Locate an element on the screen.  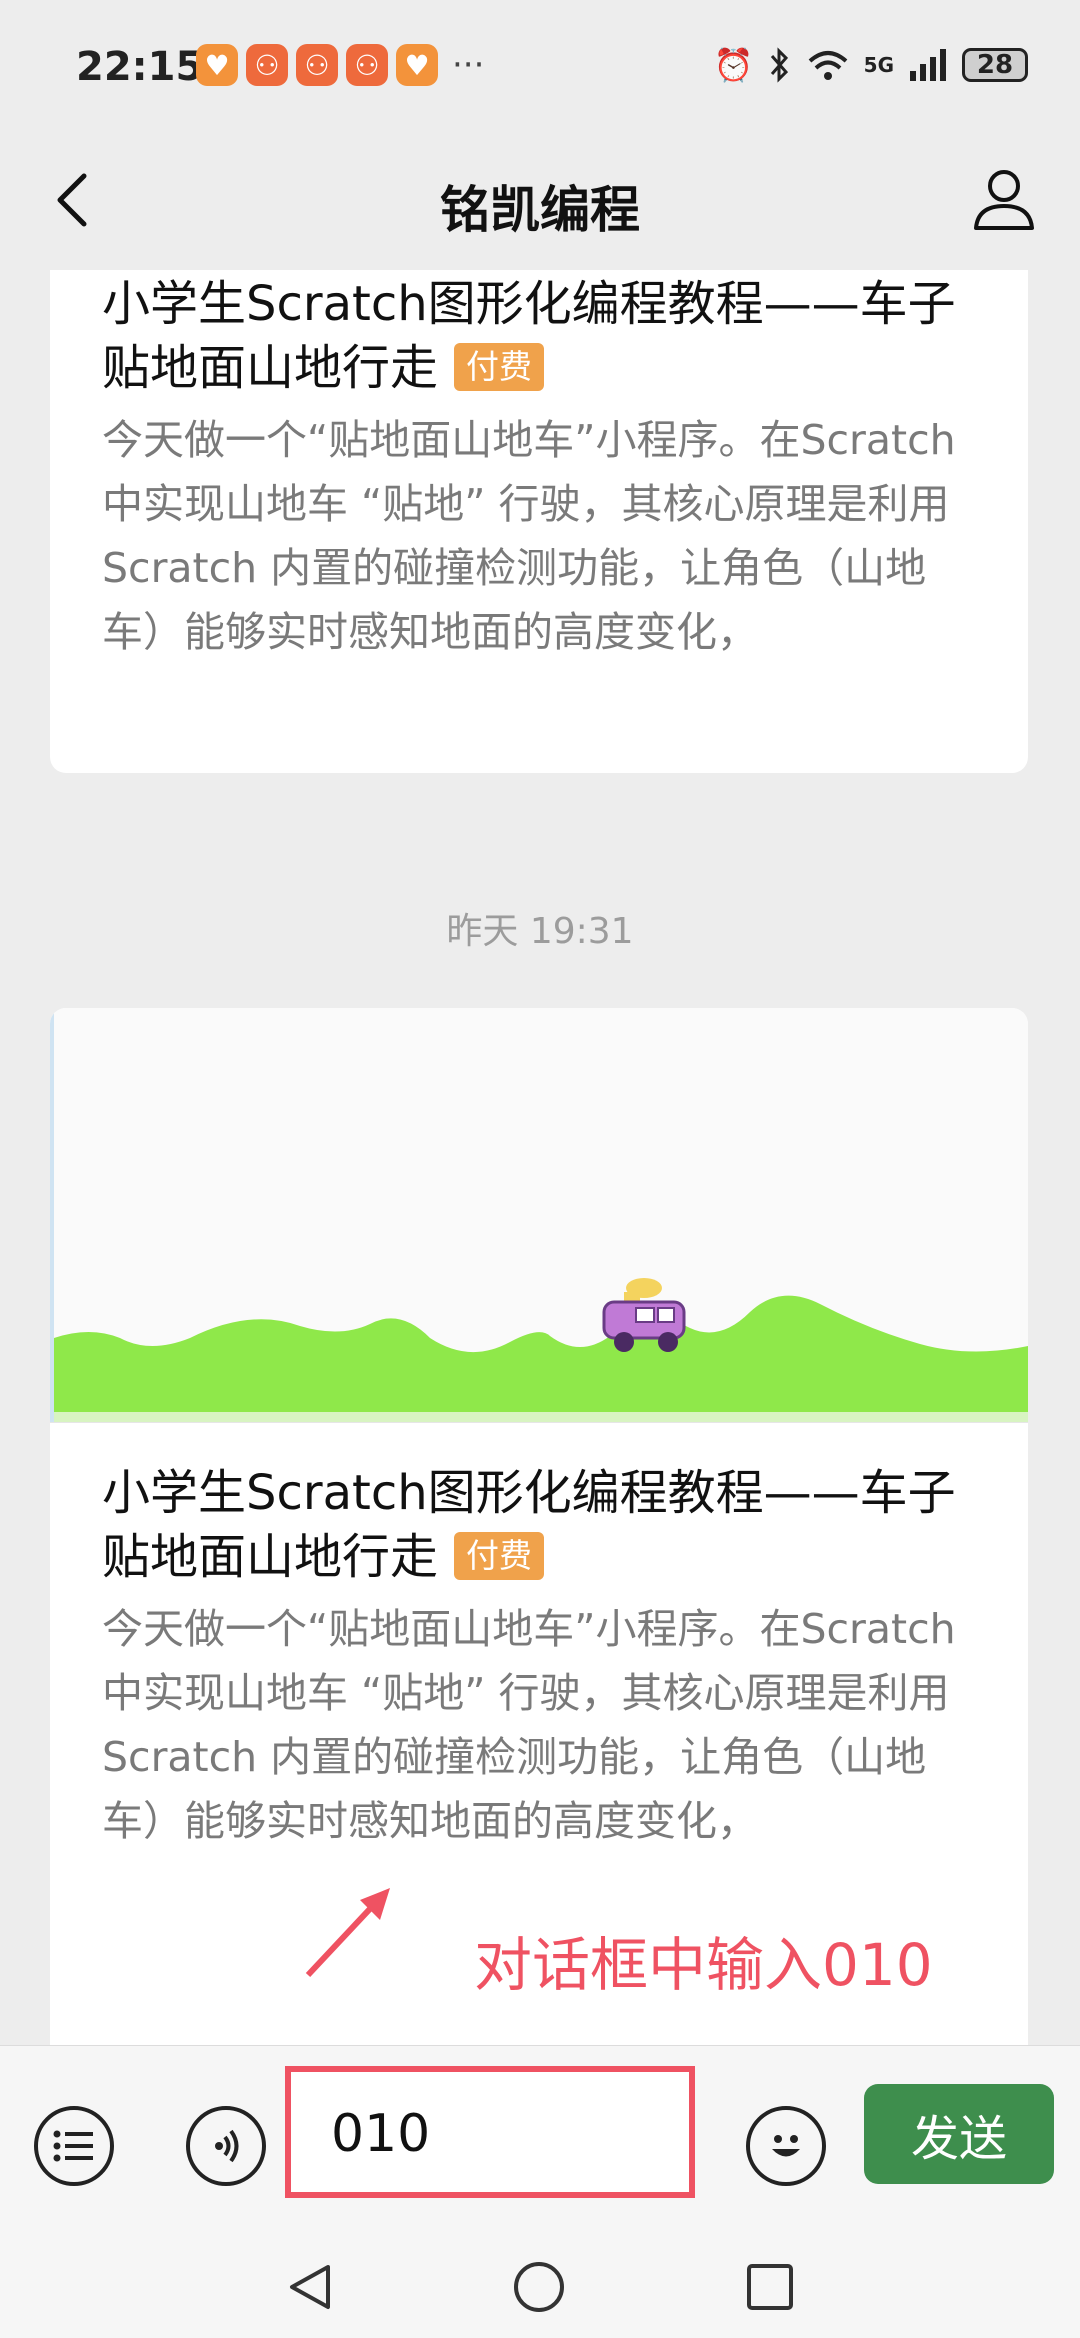
nav-home-icon is located at coordinates (539, 2287).